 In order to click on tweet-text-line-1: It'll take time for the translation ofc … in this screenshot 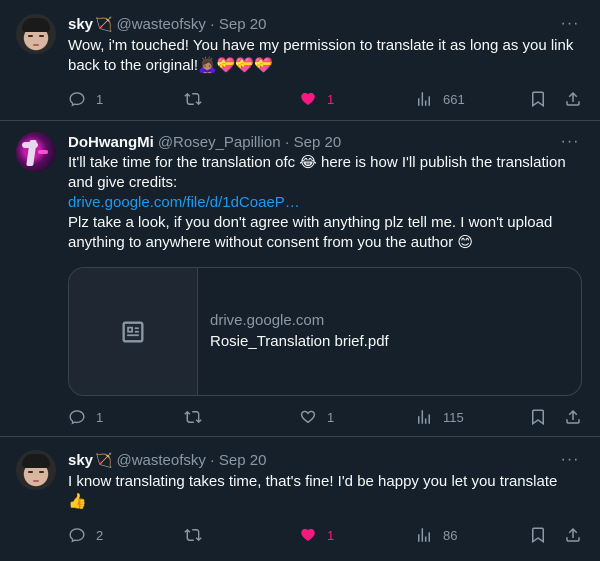, I will do `click(317, 172)`.